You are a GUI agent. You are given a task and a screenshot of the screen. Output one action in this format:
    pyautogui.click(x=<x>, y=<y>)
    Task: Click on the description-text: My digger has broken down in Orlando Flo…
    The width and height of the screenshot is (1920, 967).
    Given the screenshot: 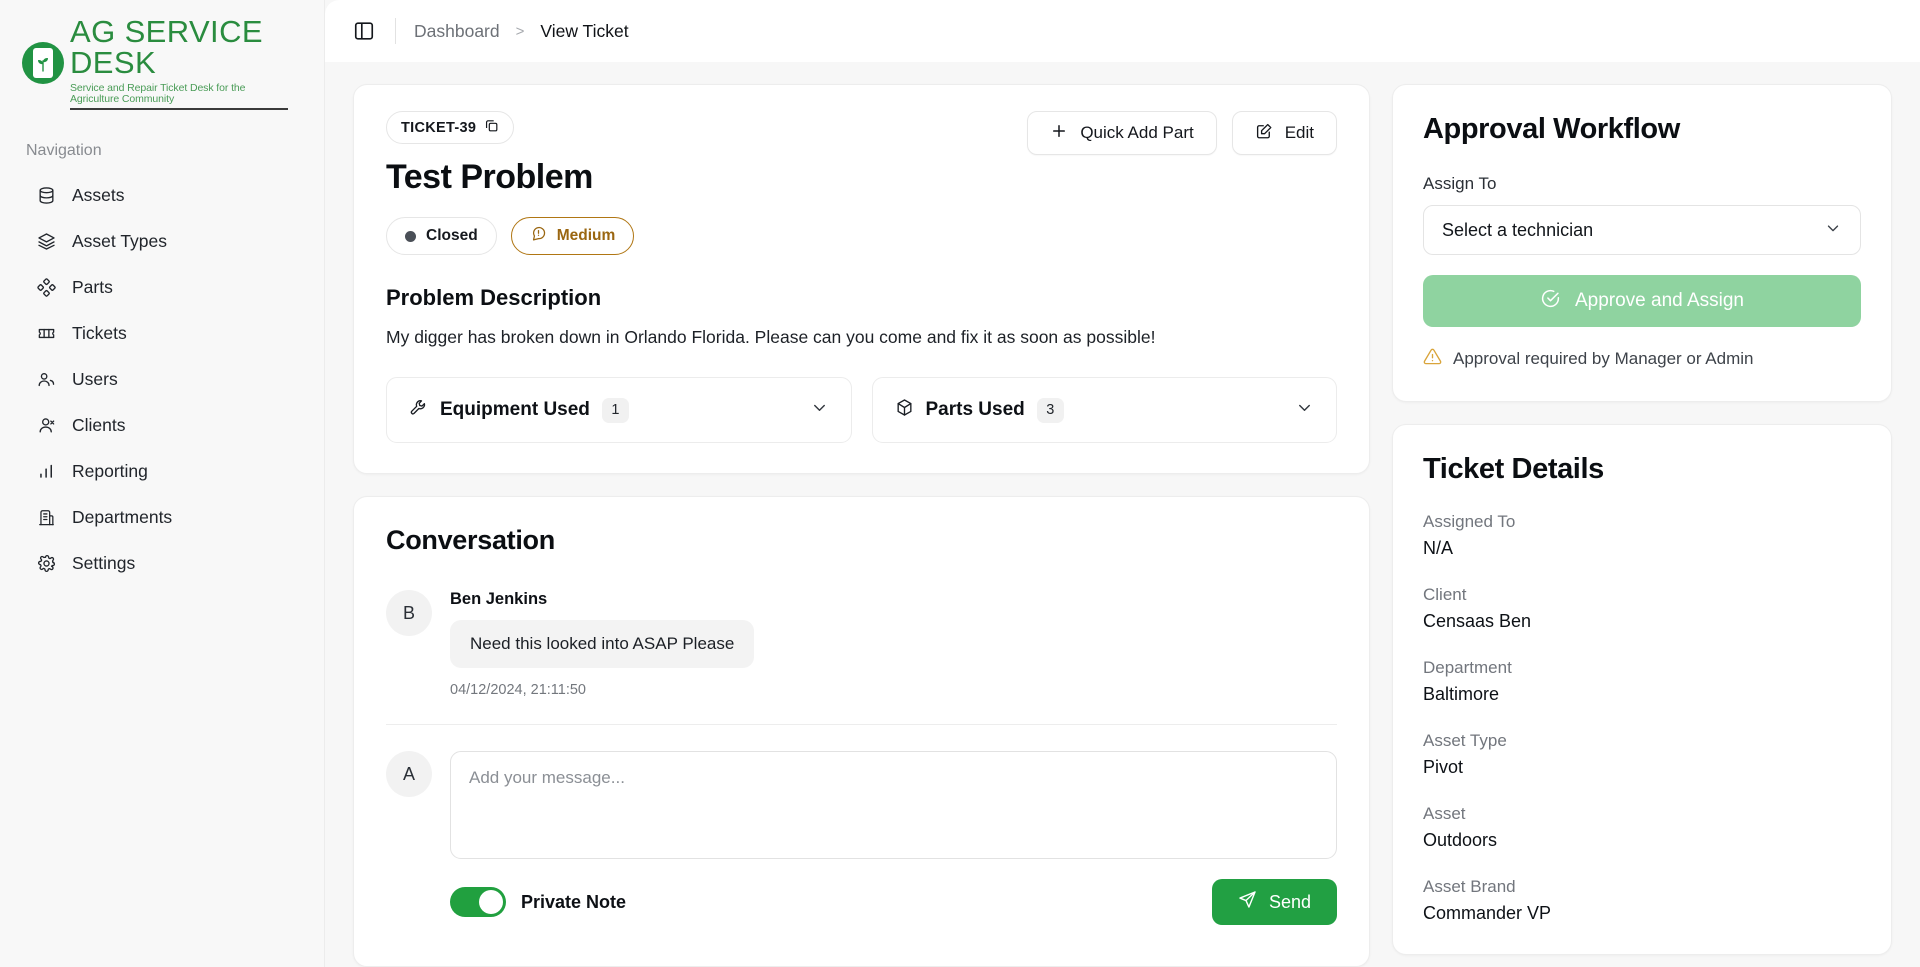 What is the action you would take?
    pyautogui.click(x=771, y=337)
    